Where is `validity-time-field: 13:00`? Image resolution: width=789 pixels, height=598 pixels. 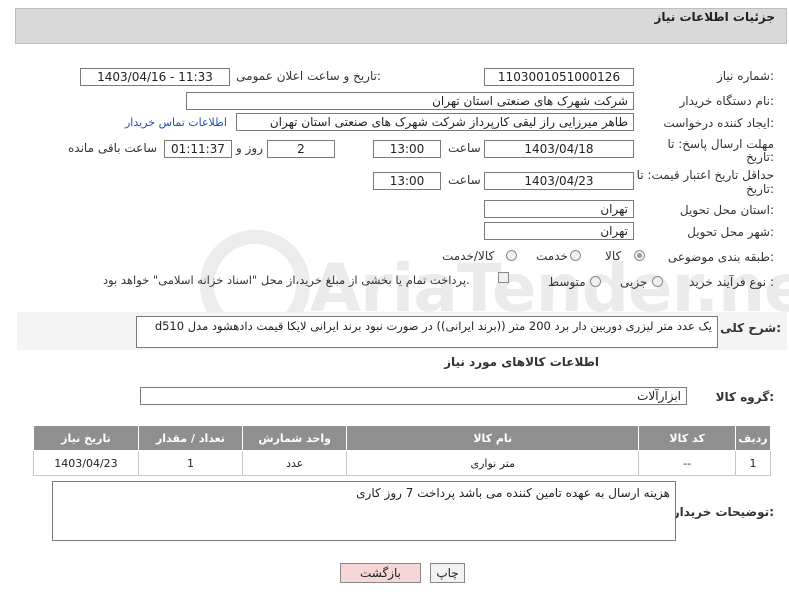
validity-time-field: 13:00 is located at coordinates (407, 181).